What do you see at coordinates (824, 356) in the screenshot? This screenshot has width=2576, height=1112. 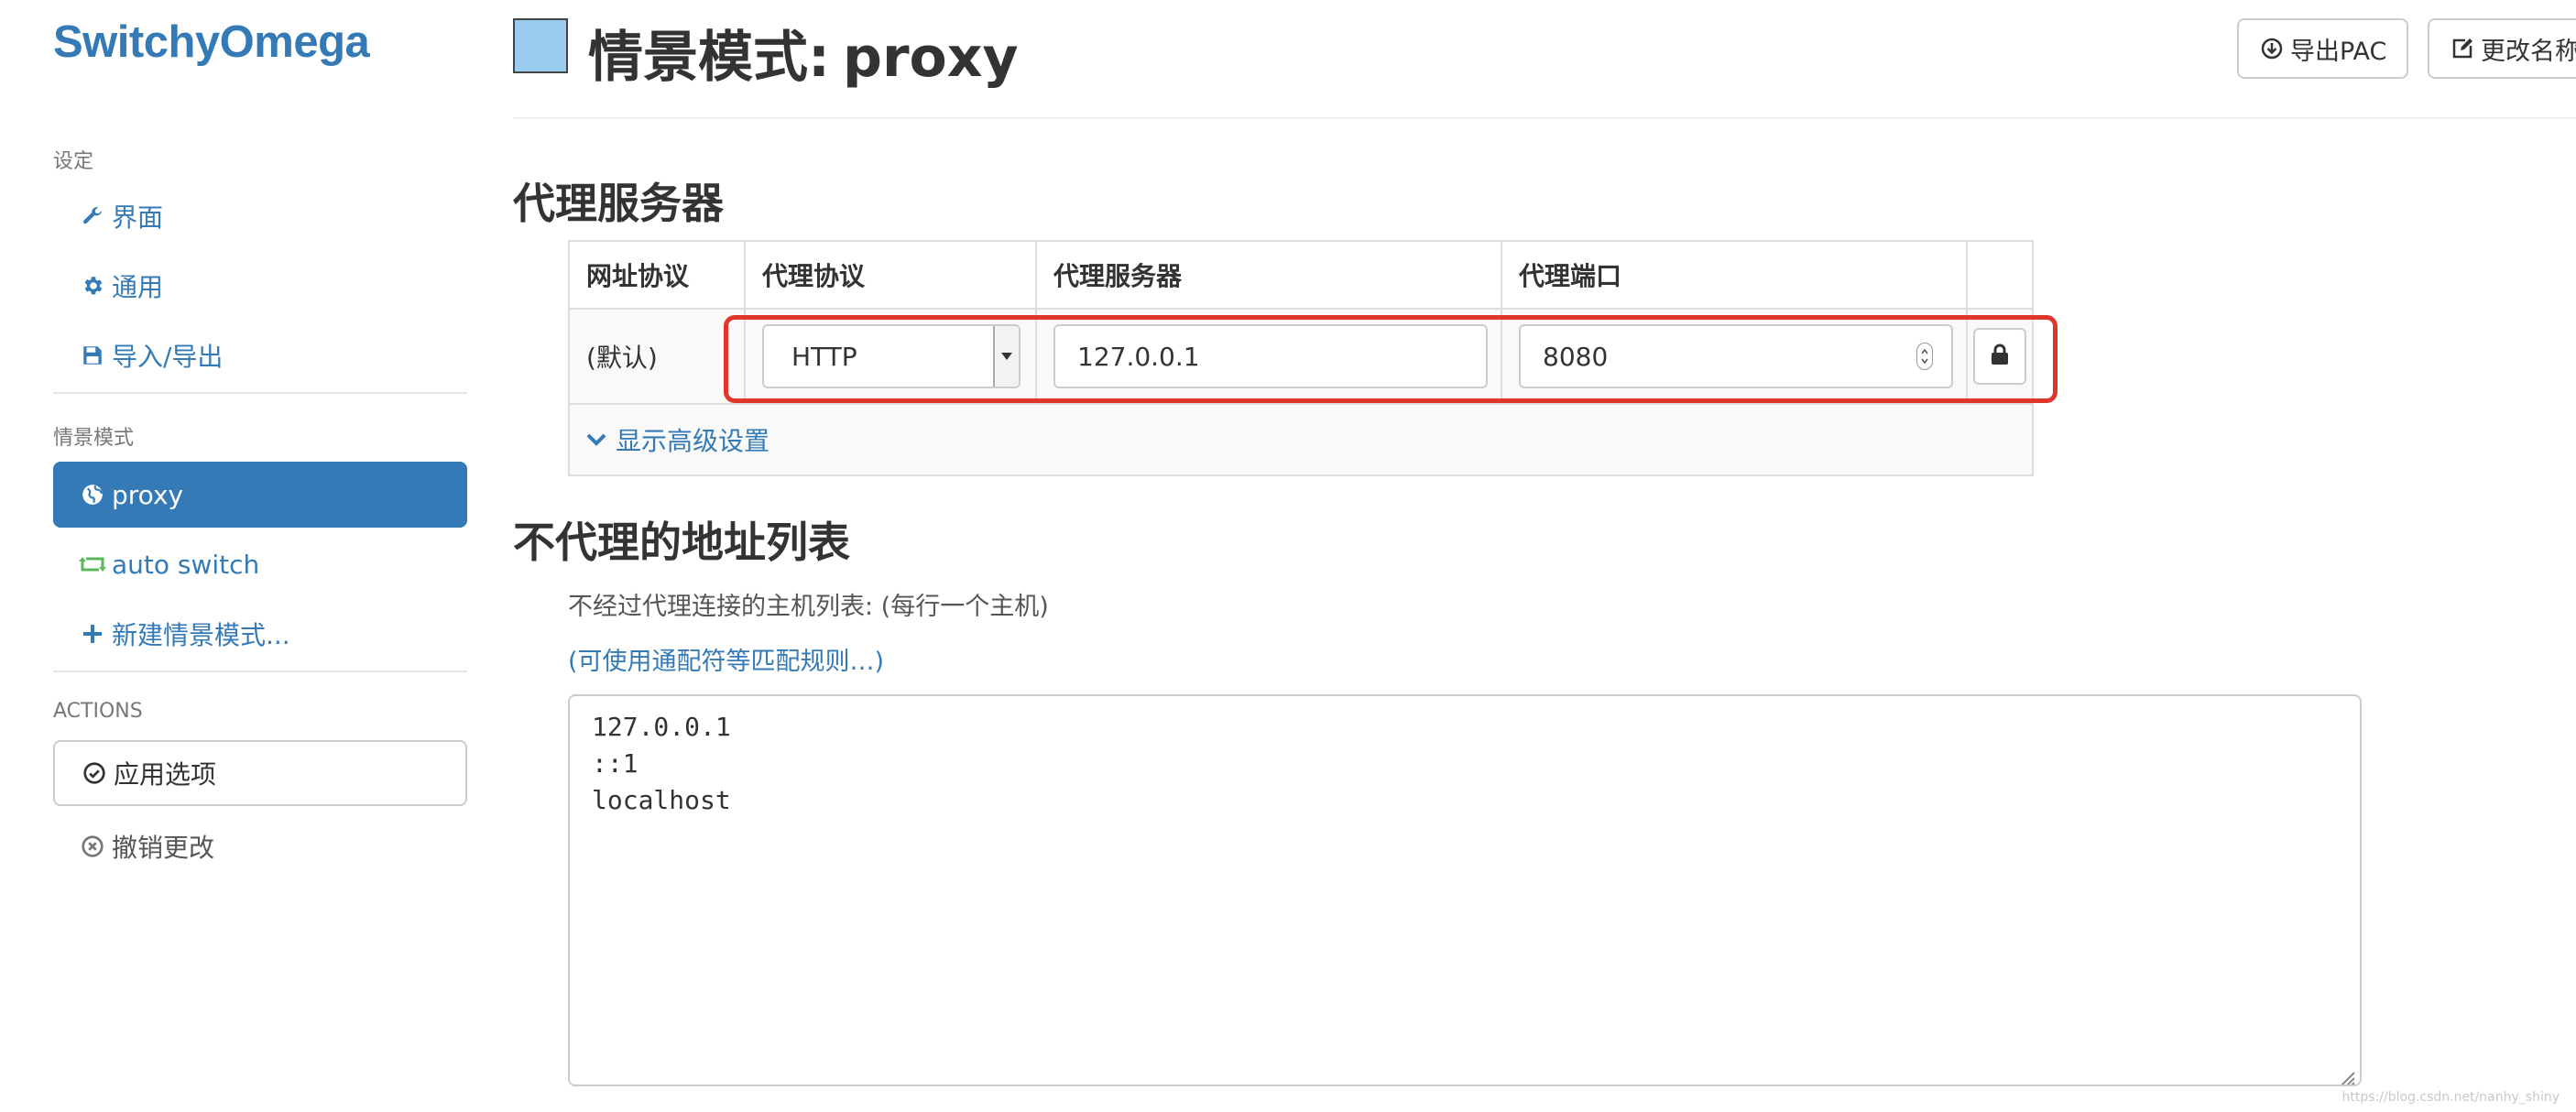 I see `proxy-protocol-value: HTTP` at bounding box center [824, 356].